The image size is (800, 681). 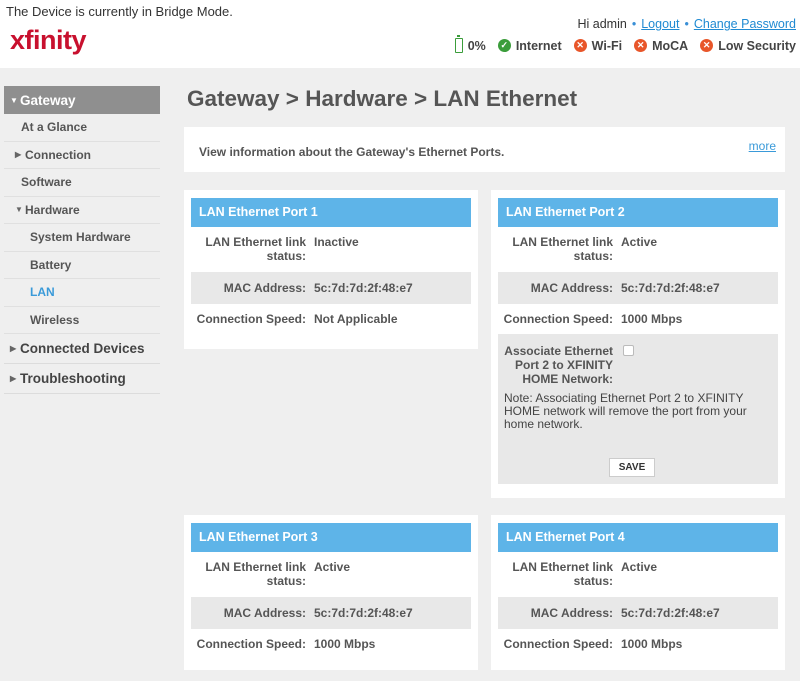 I want to click on sidebar-item-connection: ▶ Connection, so click(x=82, y=155).